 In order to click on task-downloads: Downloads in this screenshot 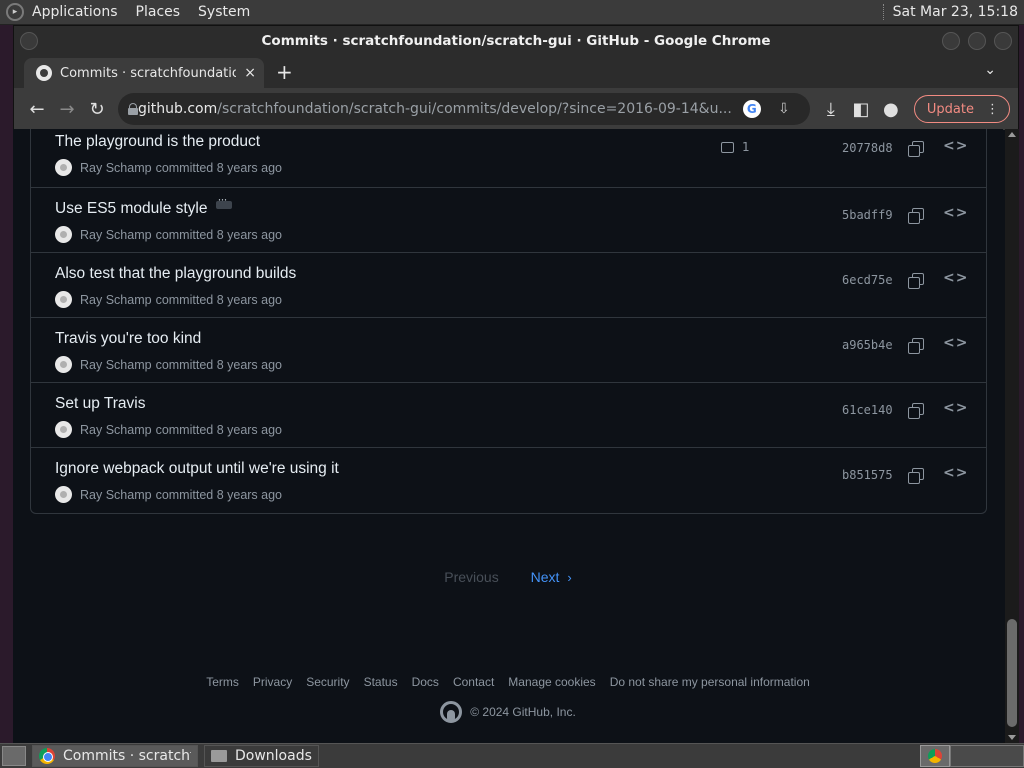, I will do `click(261, 756)`.